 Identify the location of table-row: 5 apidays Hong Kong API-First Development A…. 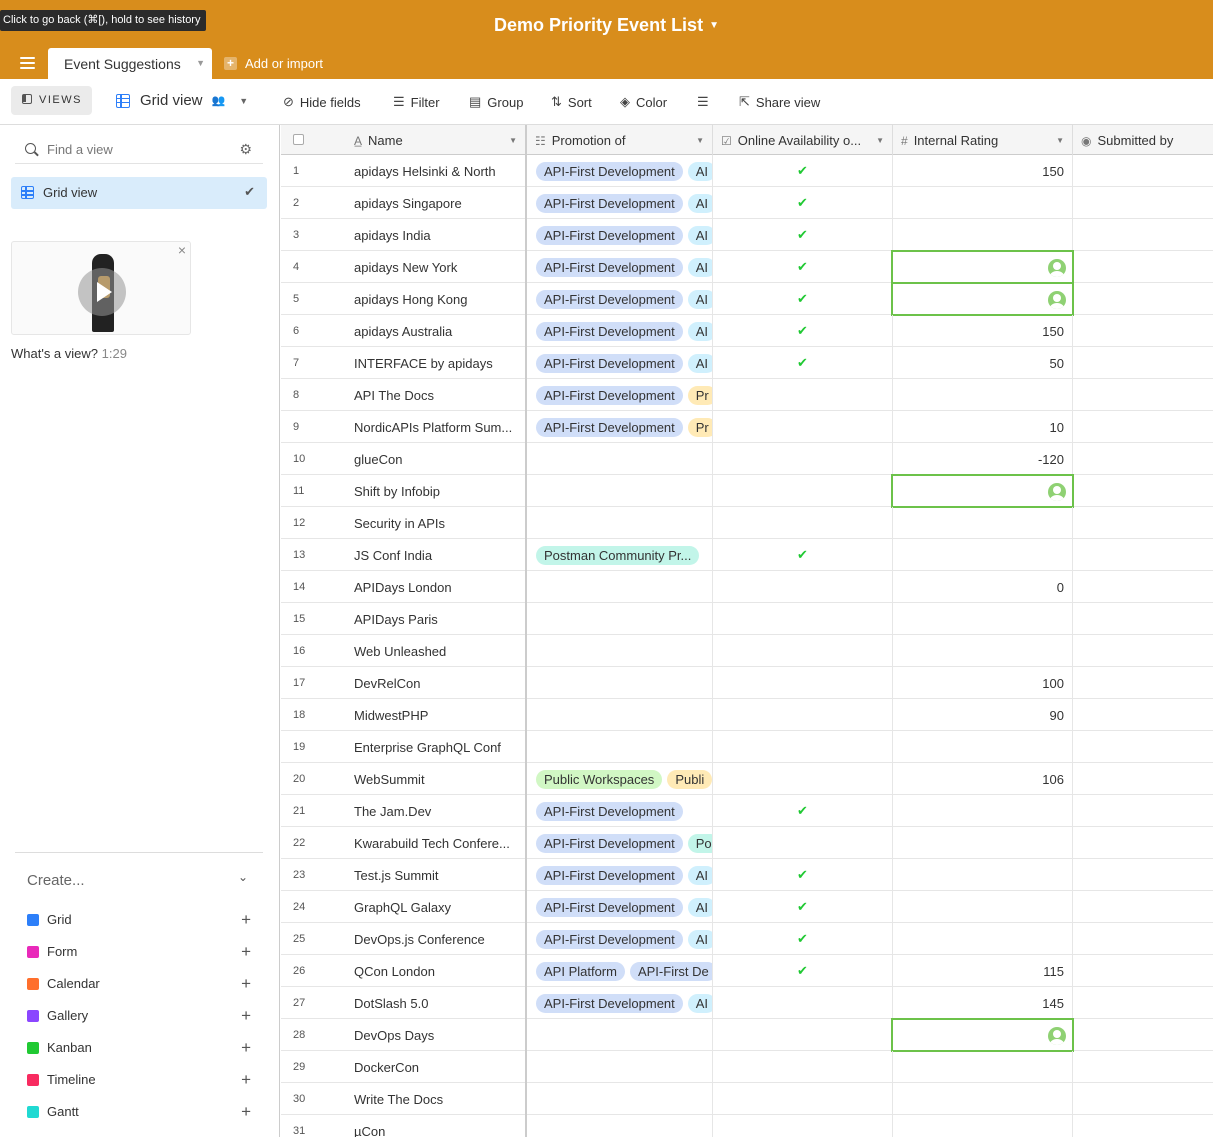
(747, 299).